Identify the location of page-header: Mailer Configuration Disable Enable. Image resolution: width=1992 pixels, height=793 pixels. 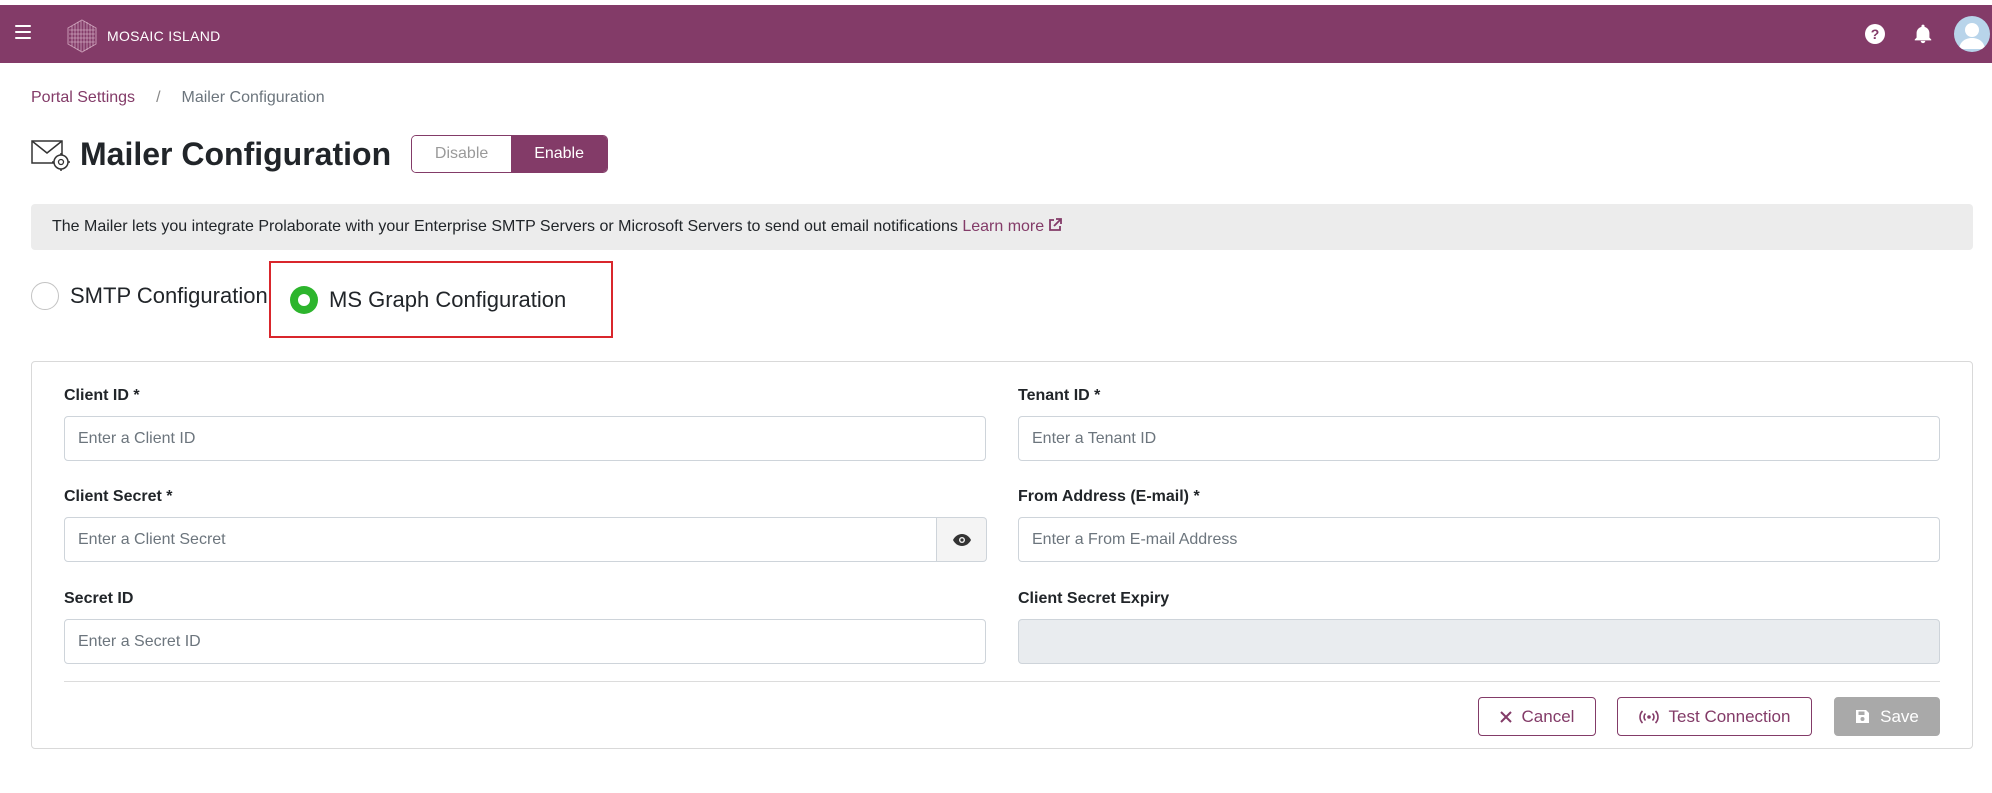
(320, 154).